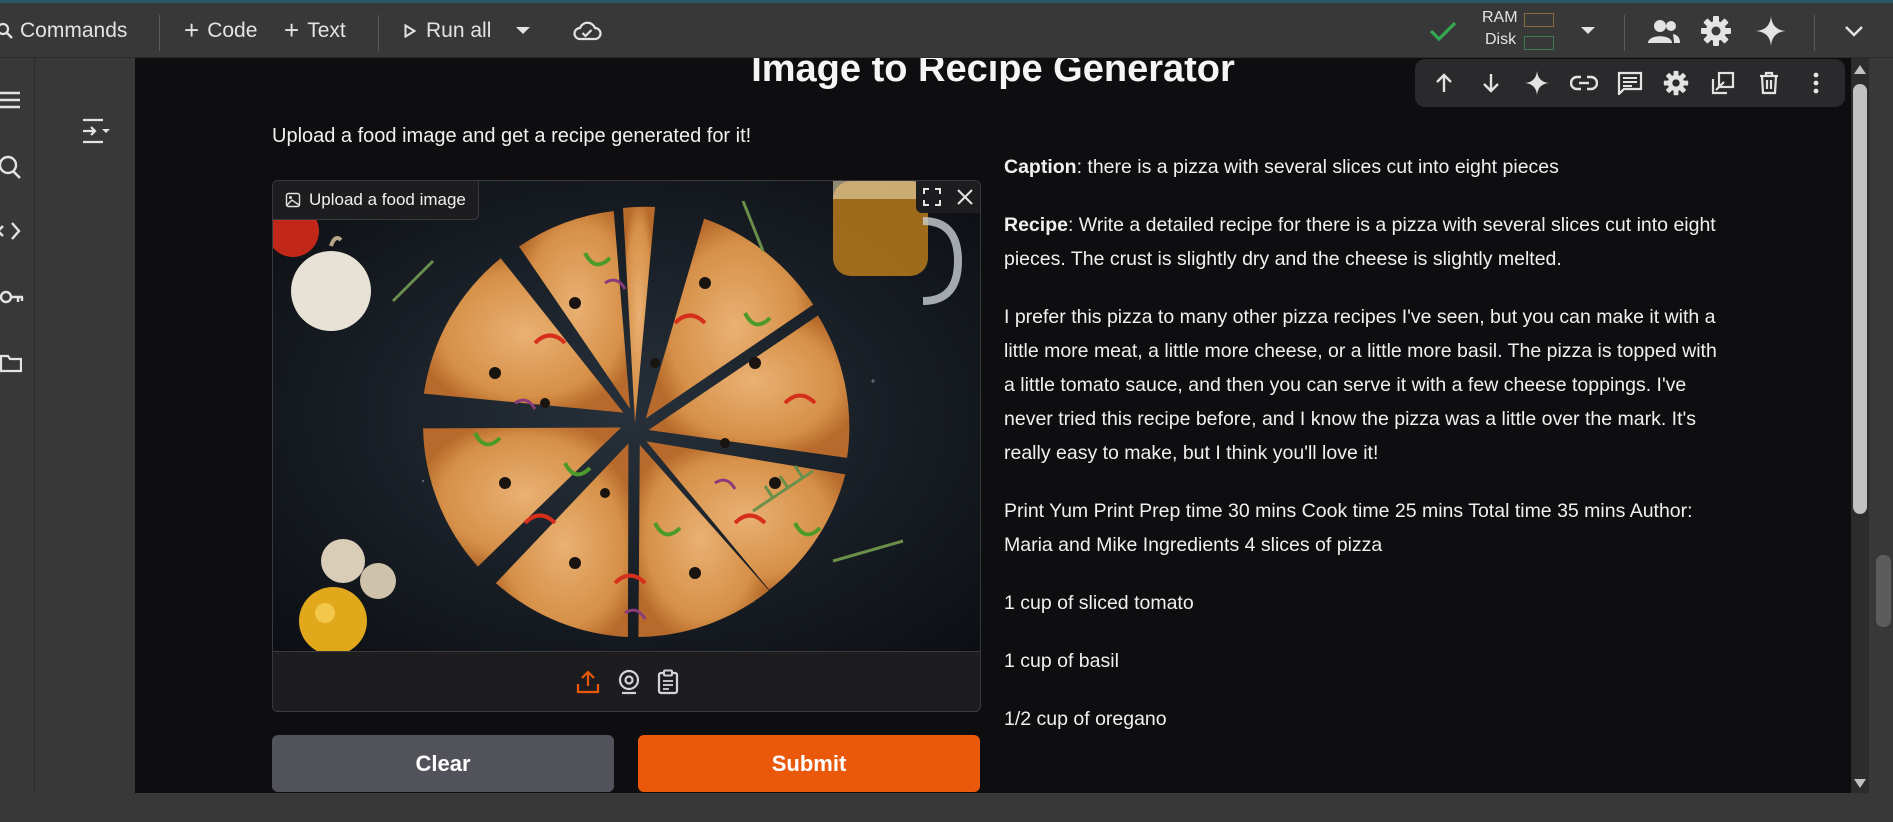 The width and height of the screenshot is (1893, 822). I want to click on upload-icon, so click(588, 682).